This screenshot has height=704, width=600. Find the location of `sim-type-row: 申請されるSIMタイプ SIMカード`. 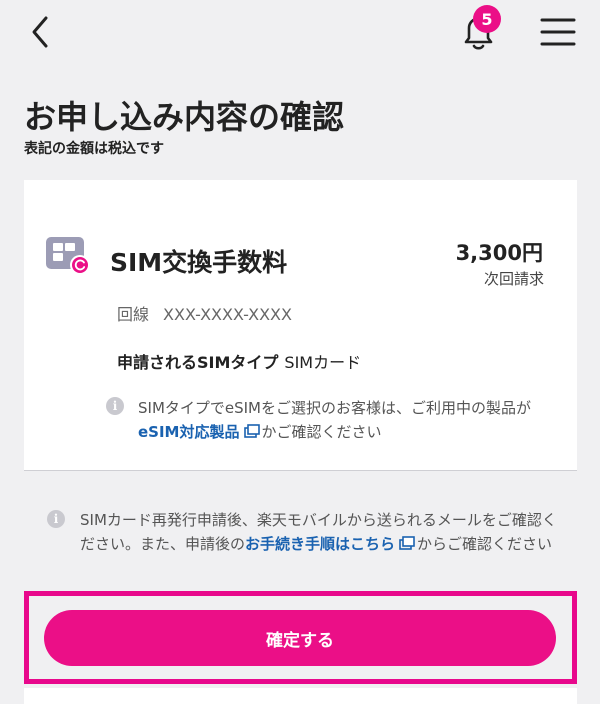

sim-type-row: 申請されるSIMタイプ SIMカード is located at coordinates (239, 361).